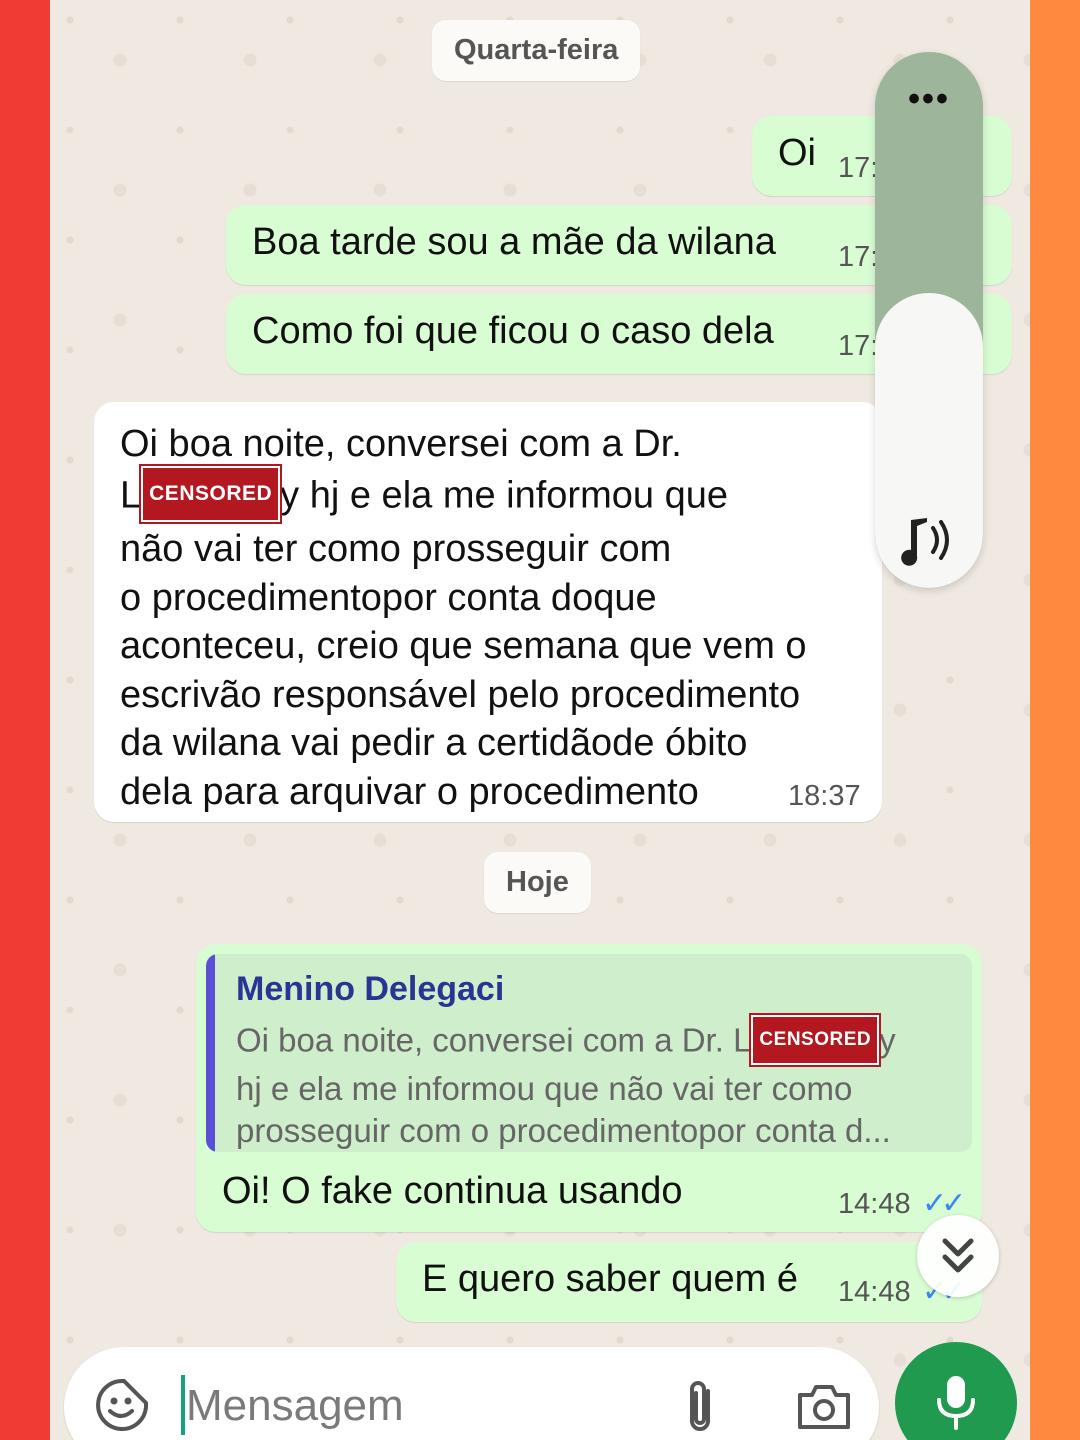  What do you see at coordinates (416, 1406) in the screenshot?
I see `message-input` at bounding box center [416, 1406].